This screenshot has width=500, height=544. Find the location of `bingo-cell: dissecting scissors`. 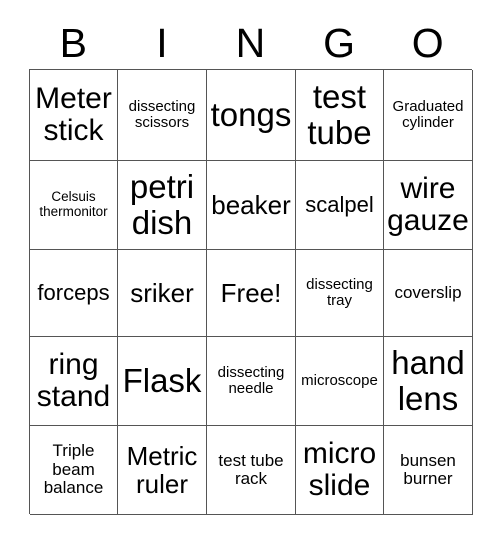

bingo-cell: dissecting scissors is located at coordinates (162, 115).